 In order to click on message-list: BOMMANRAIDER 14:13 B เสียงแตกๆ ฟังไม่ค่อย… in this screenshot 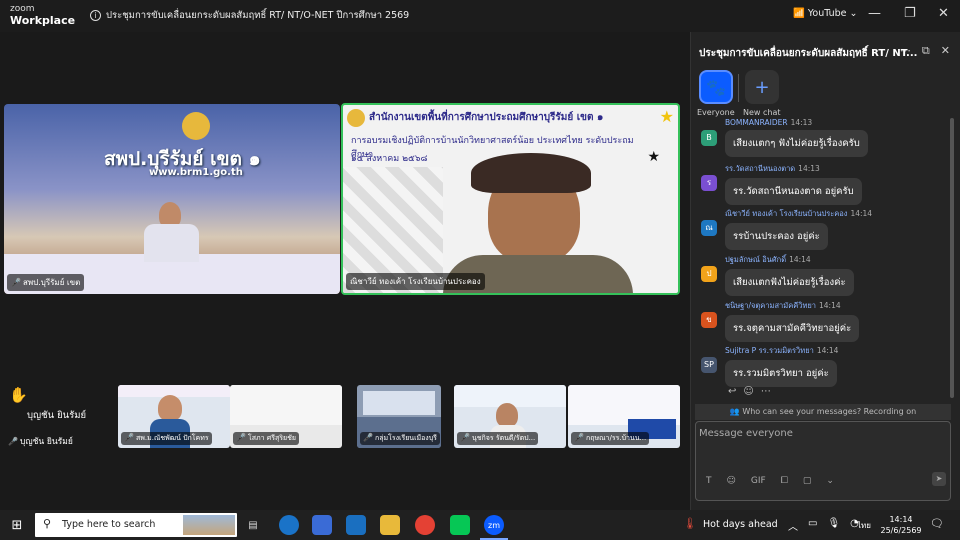, I will do `click(822, 259)`.